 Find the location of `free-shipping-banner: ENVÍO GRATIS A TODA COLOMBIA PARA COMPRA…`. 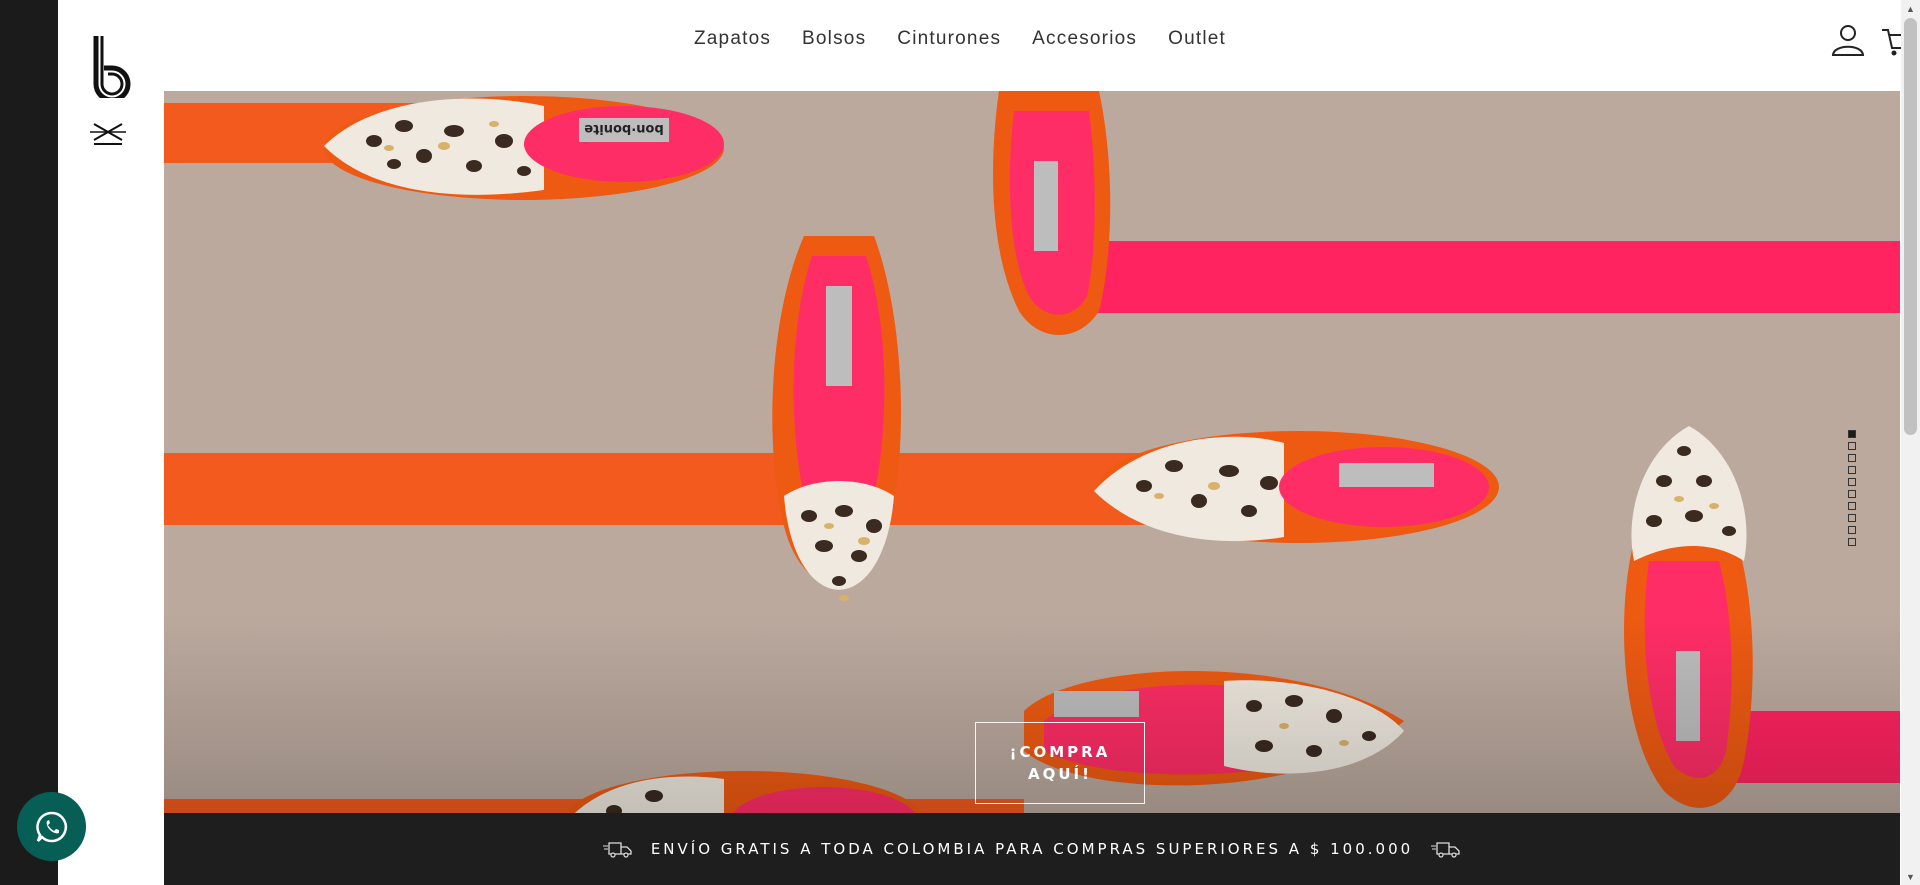

free-shipping-banner: ENVÍO GRATIS A TODA COLOMBIA PARA COMPRA… is located at coordinates (1032, 849).